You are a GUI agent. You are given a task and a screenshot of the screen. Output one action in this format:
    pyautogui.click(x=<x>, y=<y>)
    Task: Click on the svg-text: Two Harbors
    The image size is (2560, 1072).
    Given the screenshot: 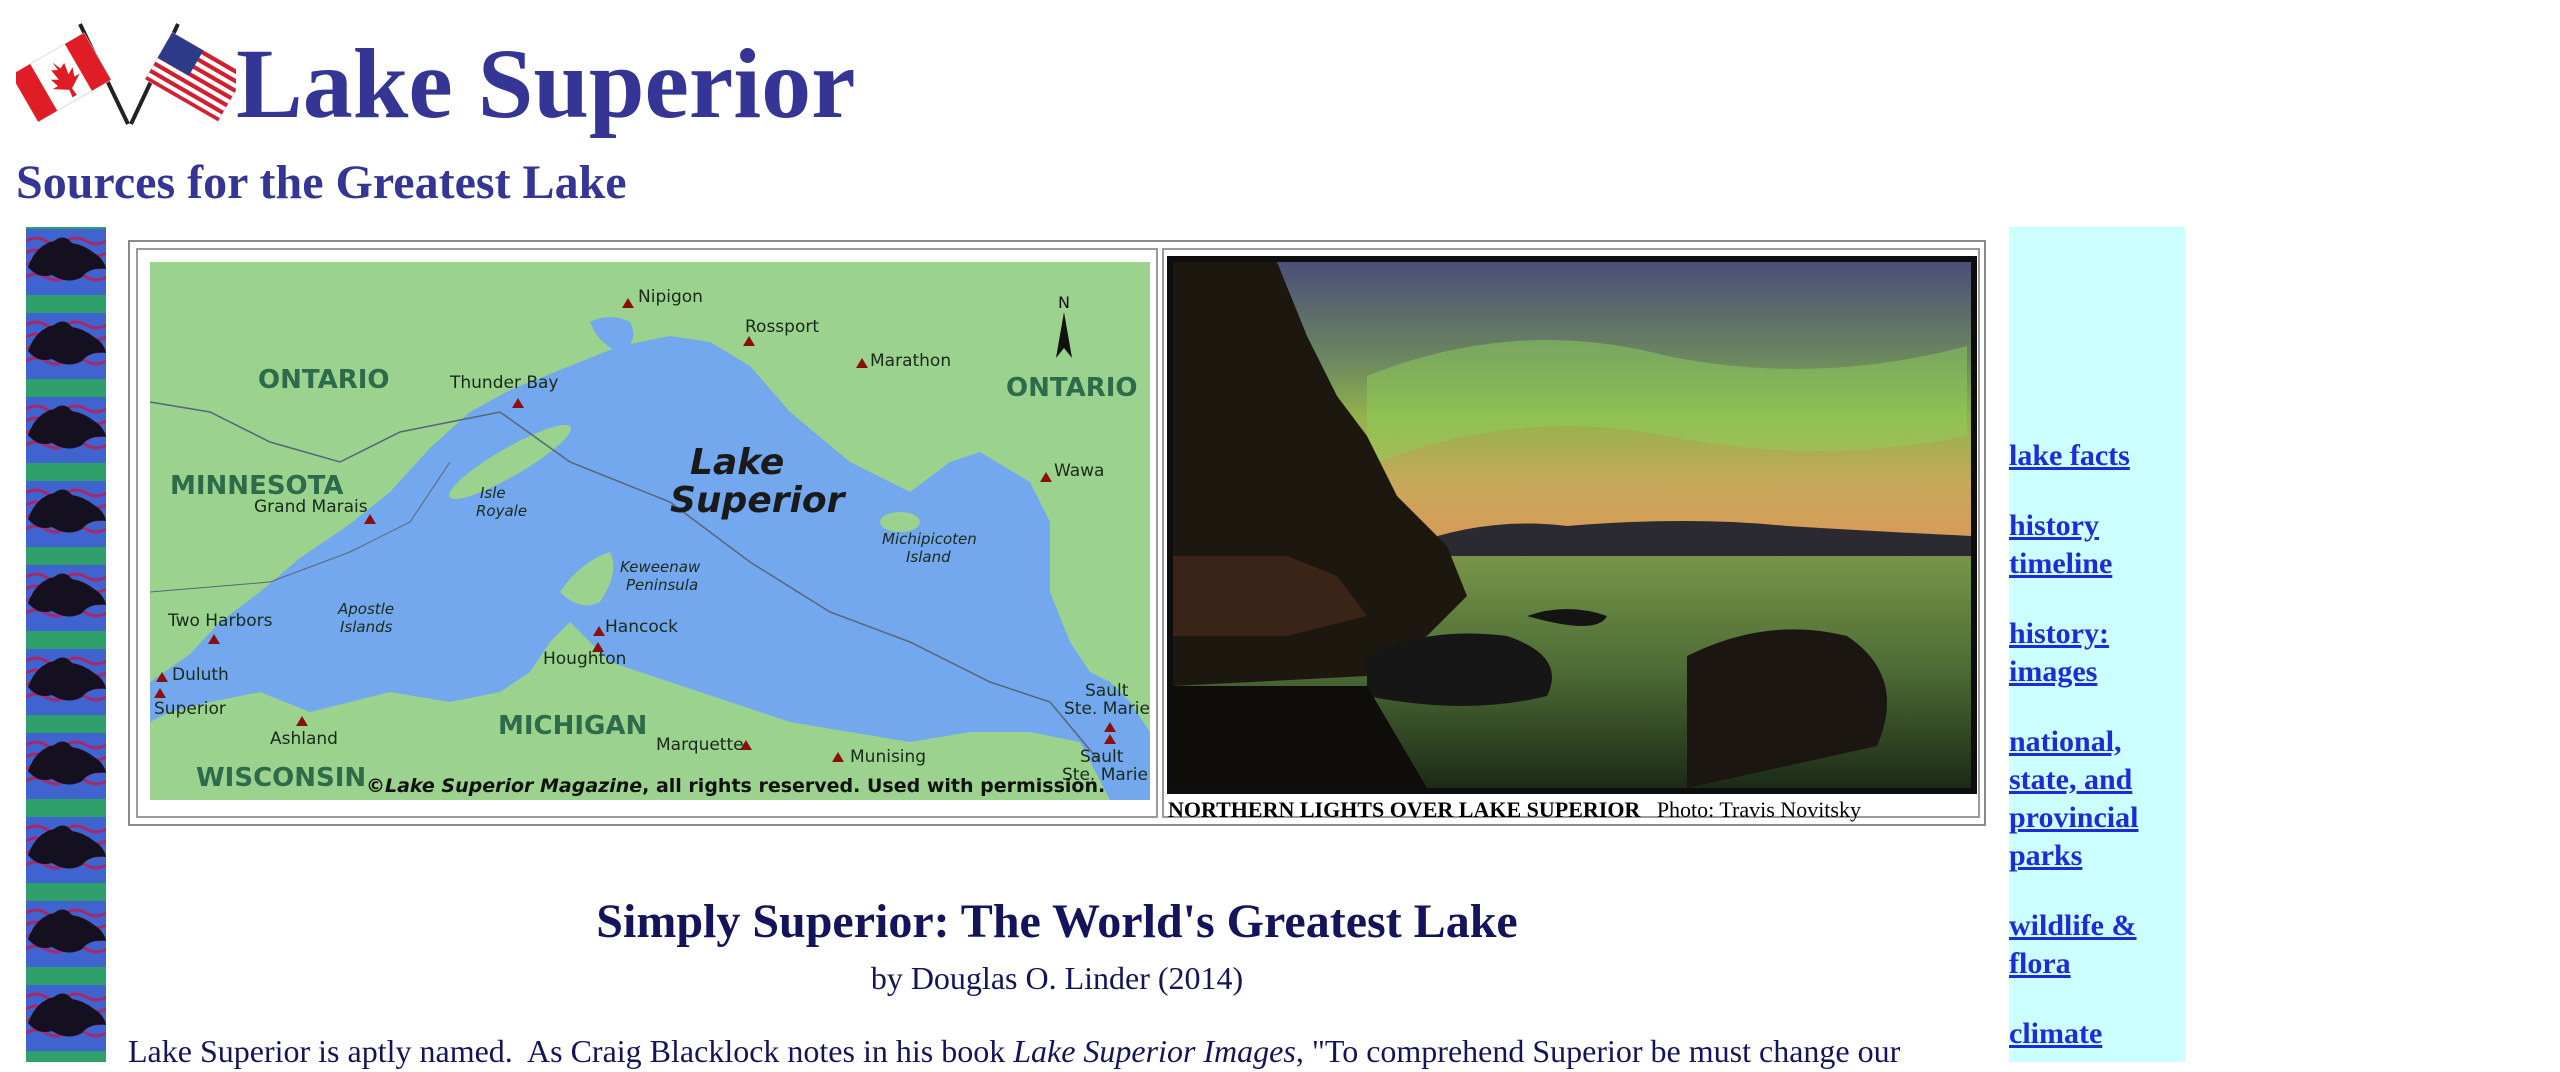 What is the action you would take?
    pyautogui.click(x=220, y=621)
    